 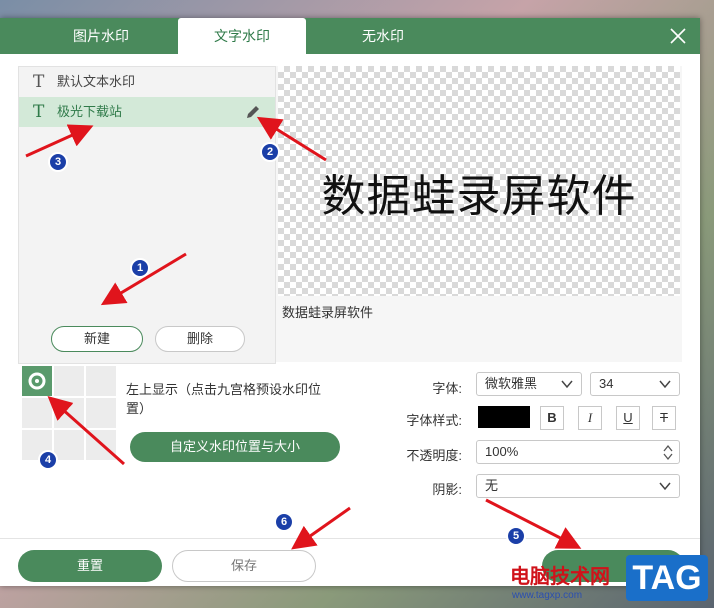 What do you see at coordinates (434, 420) in the screenshot?
I see `font-style-label: 字体样式:` at bounding box center [434, 420].